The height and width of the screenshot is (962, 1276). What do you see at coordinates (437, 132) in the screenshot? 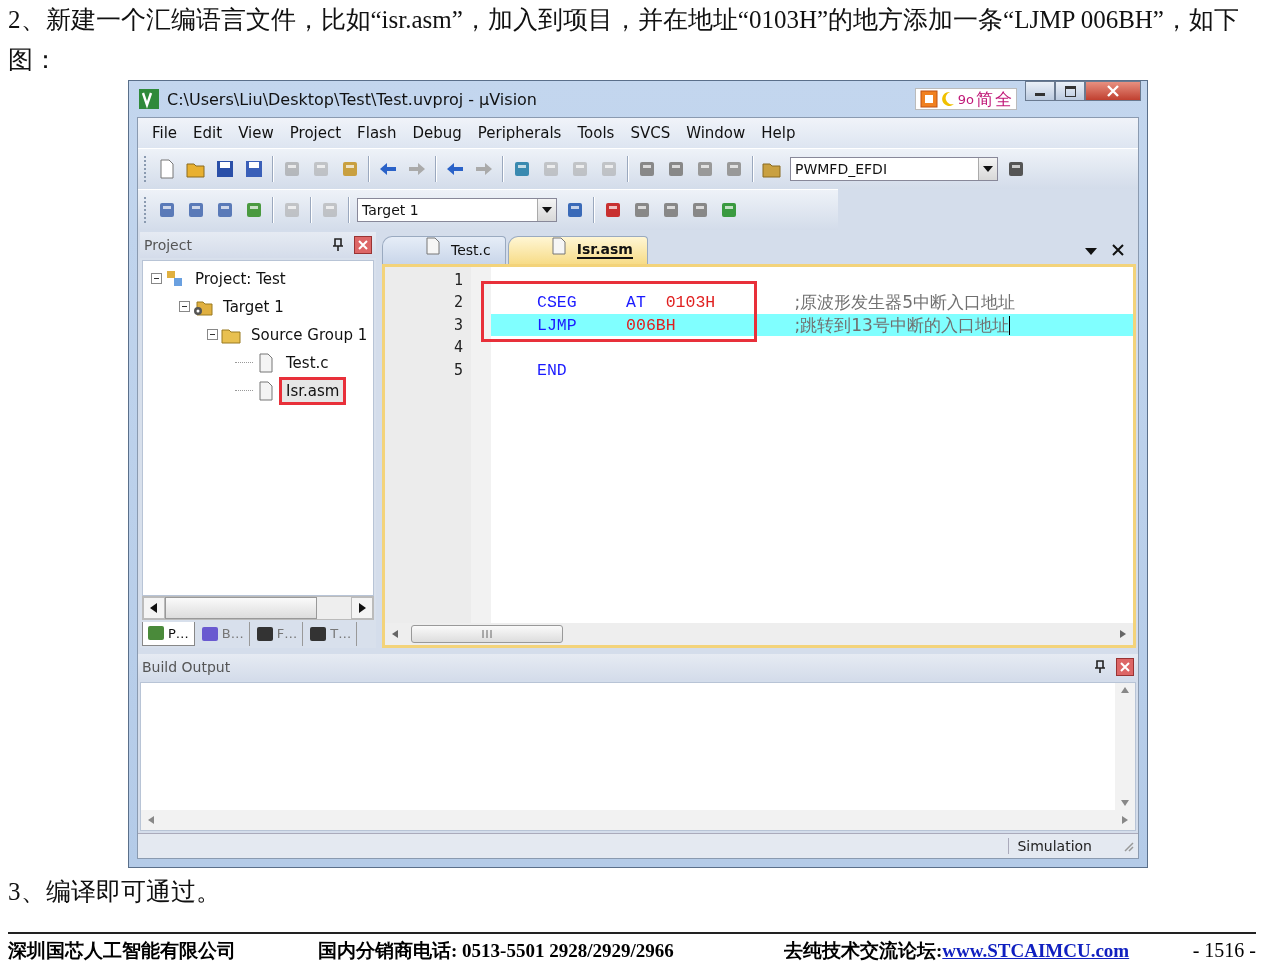
I see `menu-item: Debug` at bounding box center [437, 132].